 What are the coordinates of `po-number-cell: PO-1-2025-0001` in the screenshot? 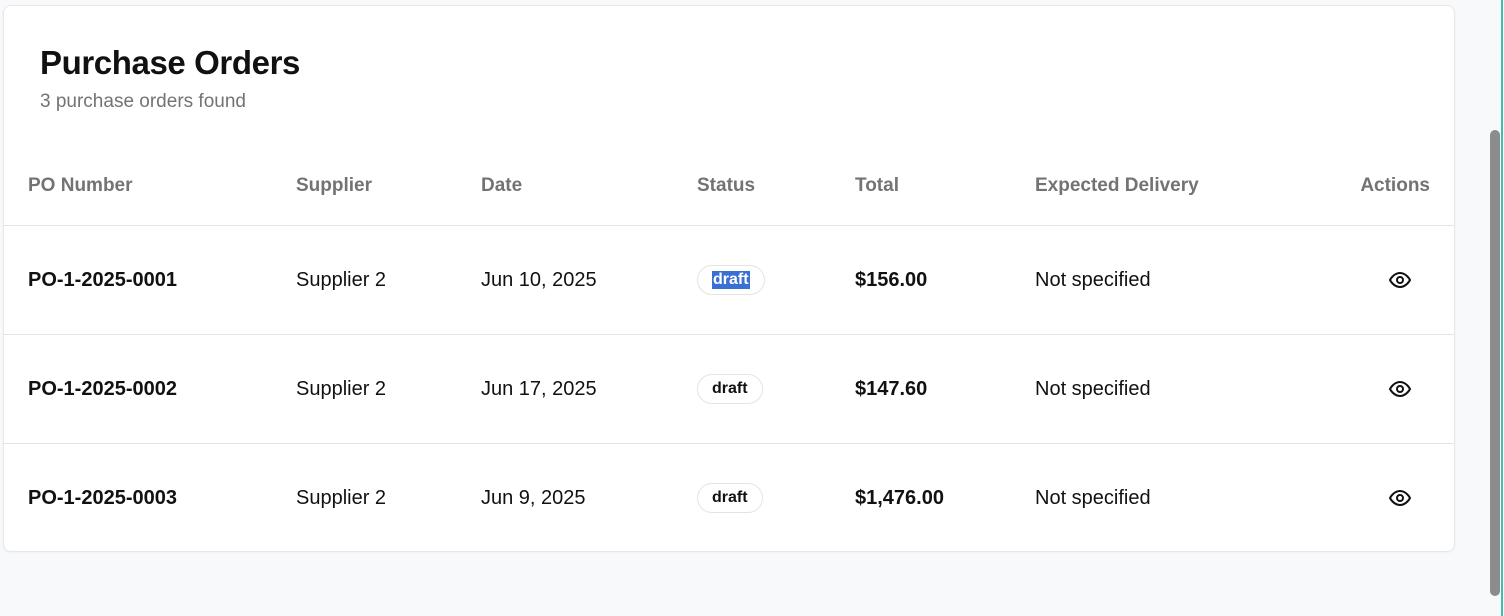 It's located at (102, 279).